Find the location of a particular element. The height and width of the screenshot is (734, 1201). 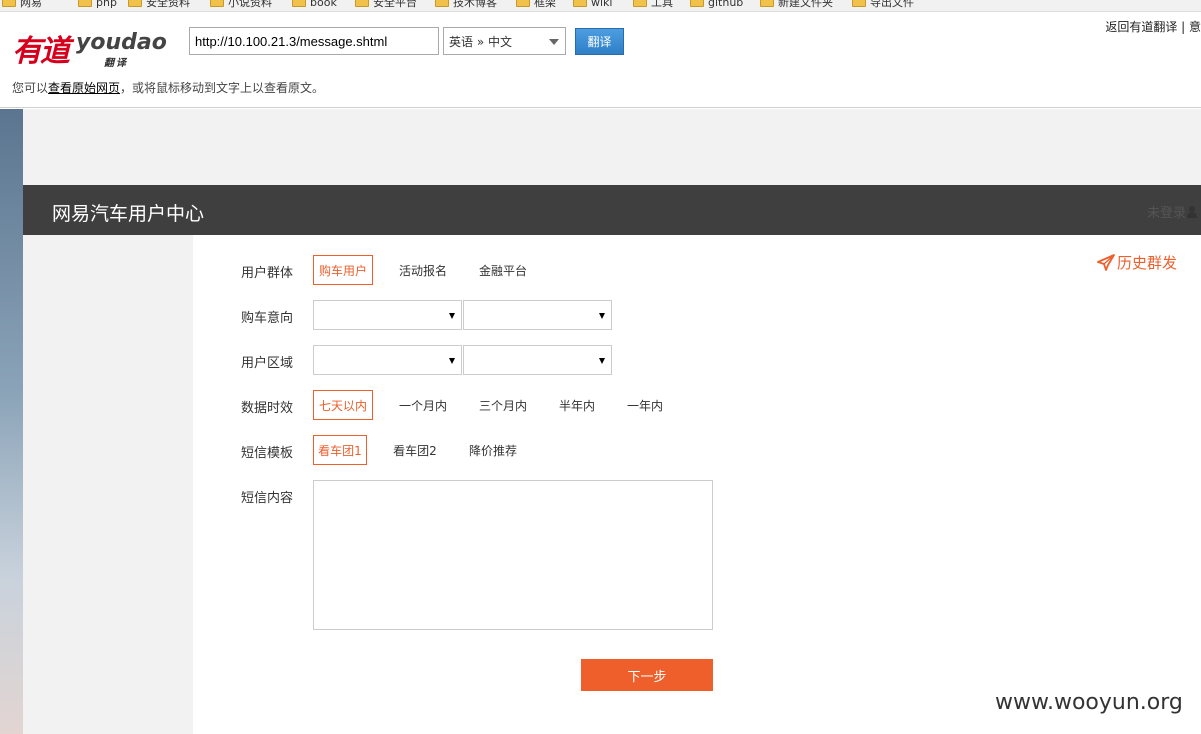

youdao-logo-chinese: 有道 is located at coordinates (41, 51).